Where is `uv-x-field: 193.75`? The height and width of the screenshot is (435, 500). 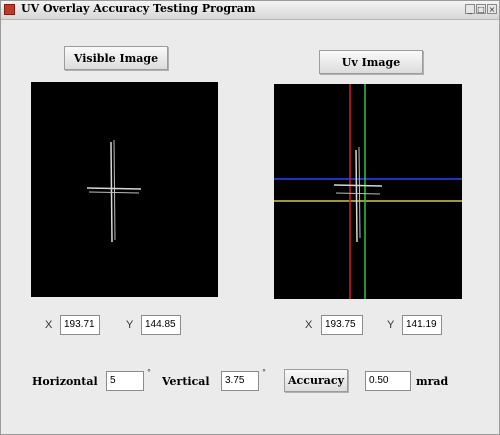
uv-x-field: 193.75 is located at coordinates (342, 325).